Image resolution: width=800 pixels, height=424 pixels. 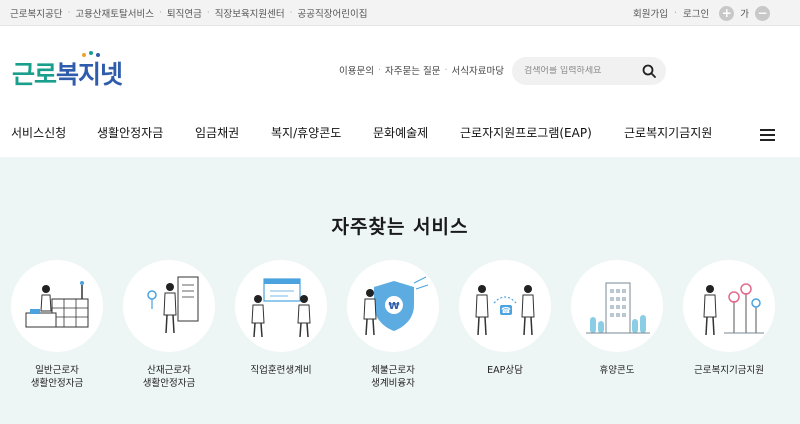 I want to click on service-label: 산재근로자 생활안정자금, so click(x=169, y=377).